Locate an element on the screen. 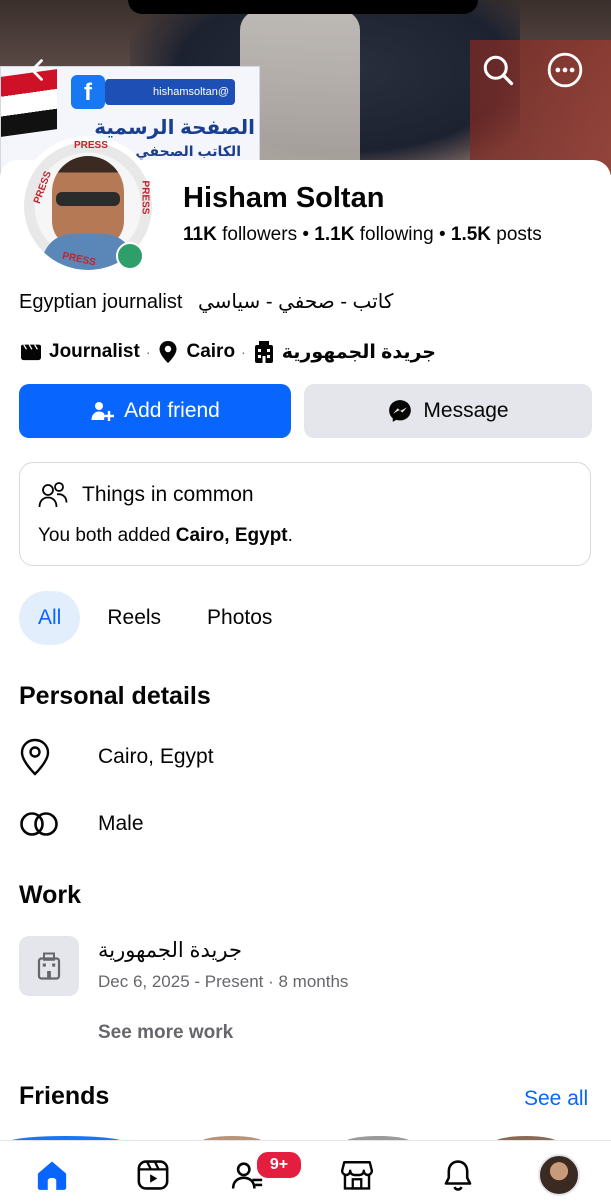 The image size is (611, 1201). followers-count: 11K is located at coordinates (200, 234).